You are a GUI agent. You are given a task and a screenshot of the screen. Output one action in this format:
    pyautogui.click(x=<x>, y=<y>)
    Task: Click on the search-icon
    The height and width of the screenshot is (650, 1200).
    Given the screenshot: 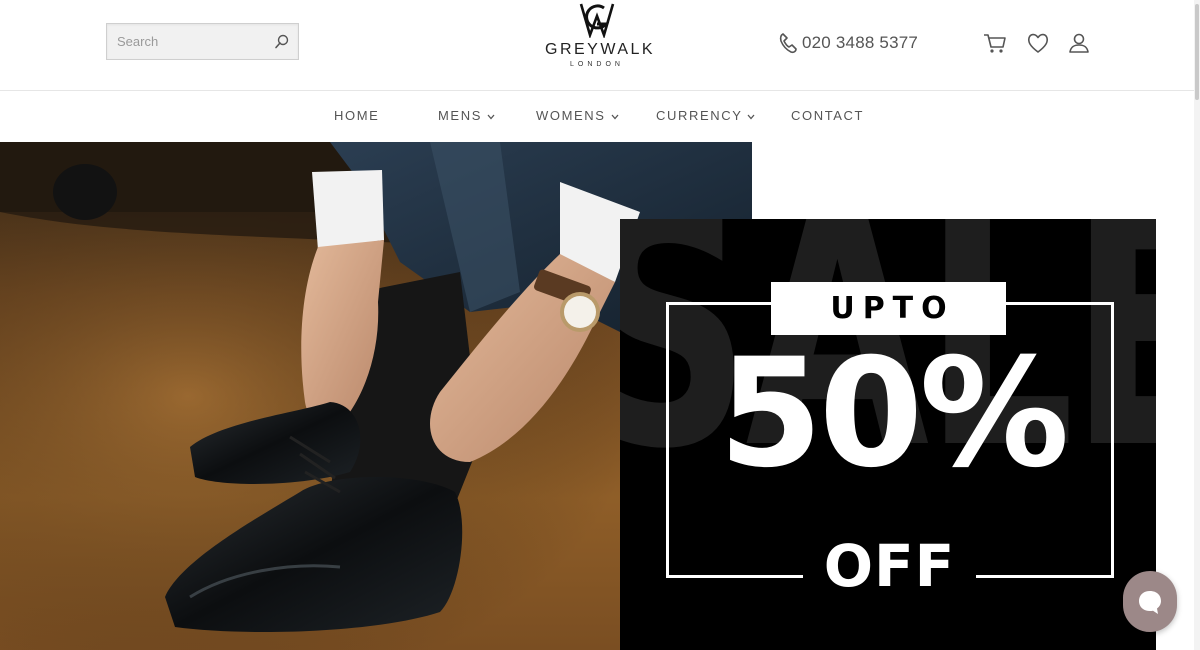 What is the action you would take?
    pyautogui.click(x=282, y=42)
    